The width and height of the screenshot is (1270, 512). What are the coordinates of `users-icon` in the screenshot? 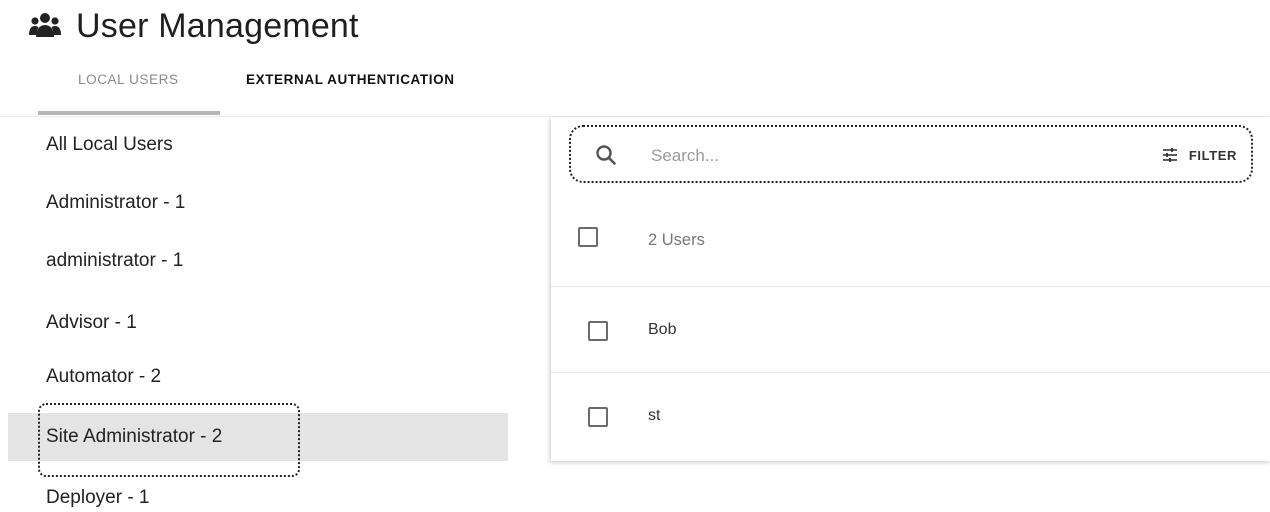 It's located at (45, 25).